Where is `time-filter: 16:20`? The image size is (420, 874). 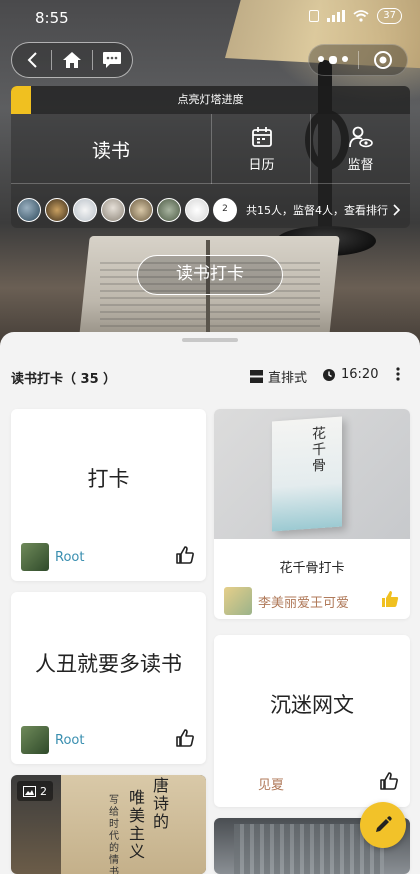
time-filter: 16:20 is located at coordinates (350, 374).